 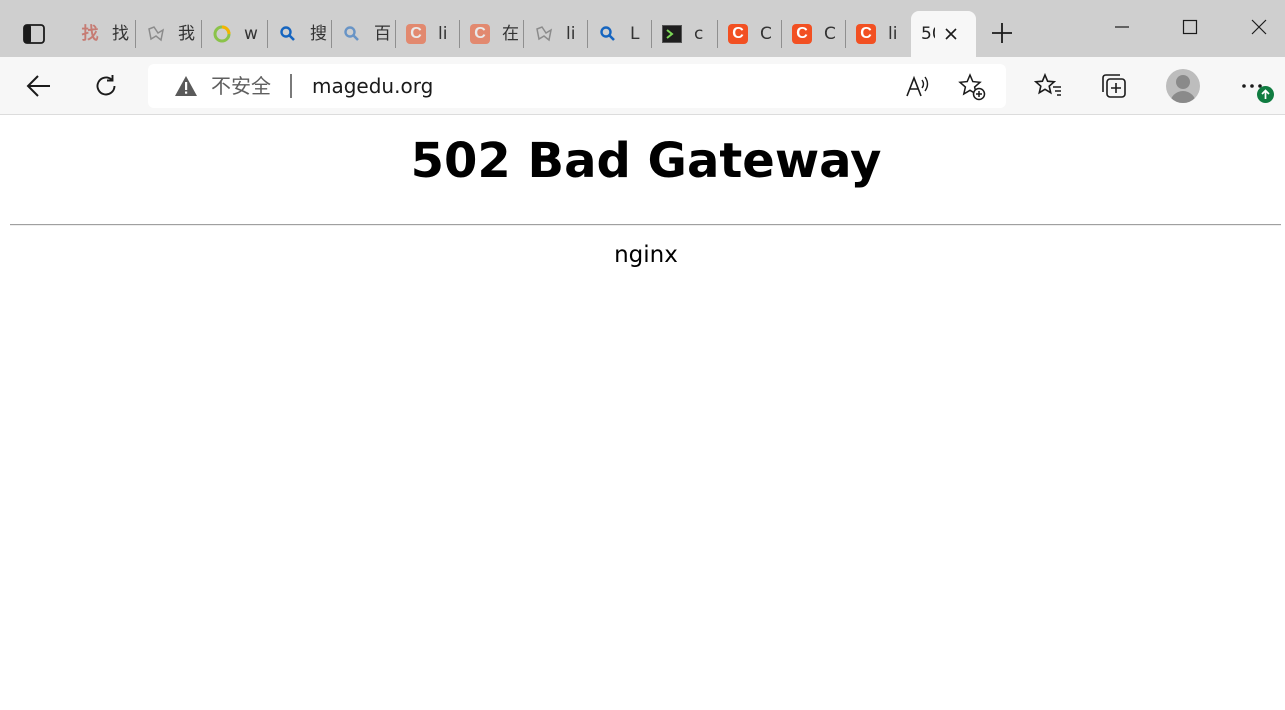 I want to click on terminal-icon, so click(x=672, y=34).